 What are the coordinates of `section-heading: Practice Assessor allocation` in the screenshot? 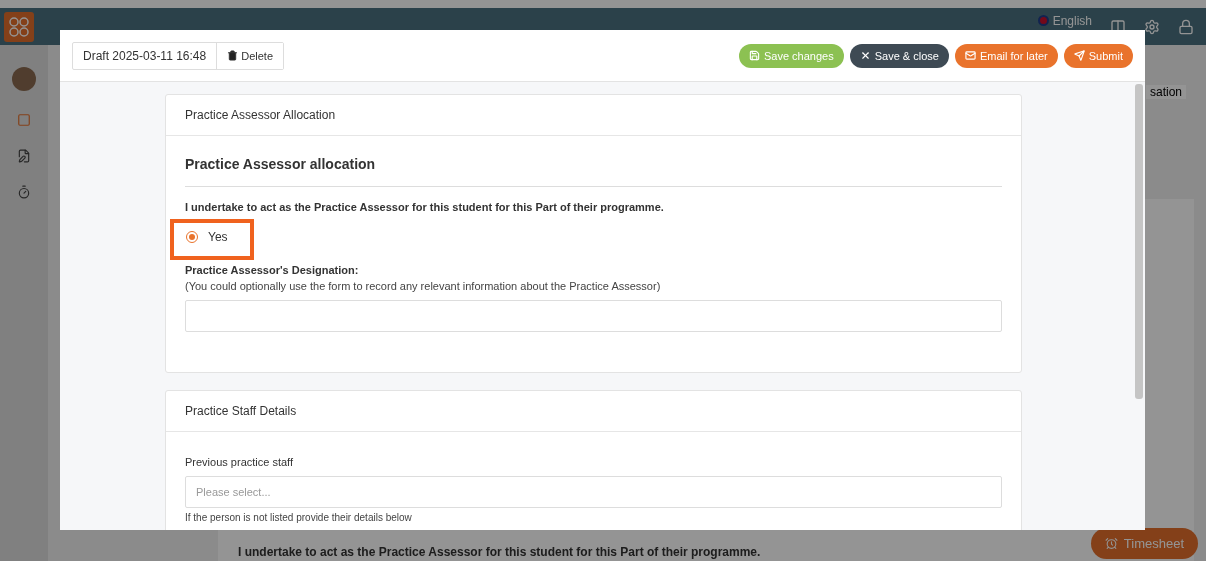 It's located at (593, 171).